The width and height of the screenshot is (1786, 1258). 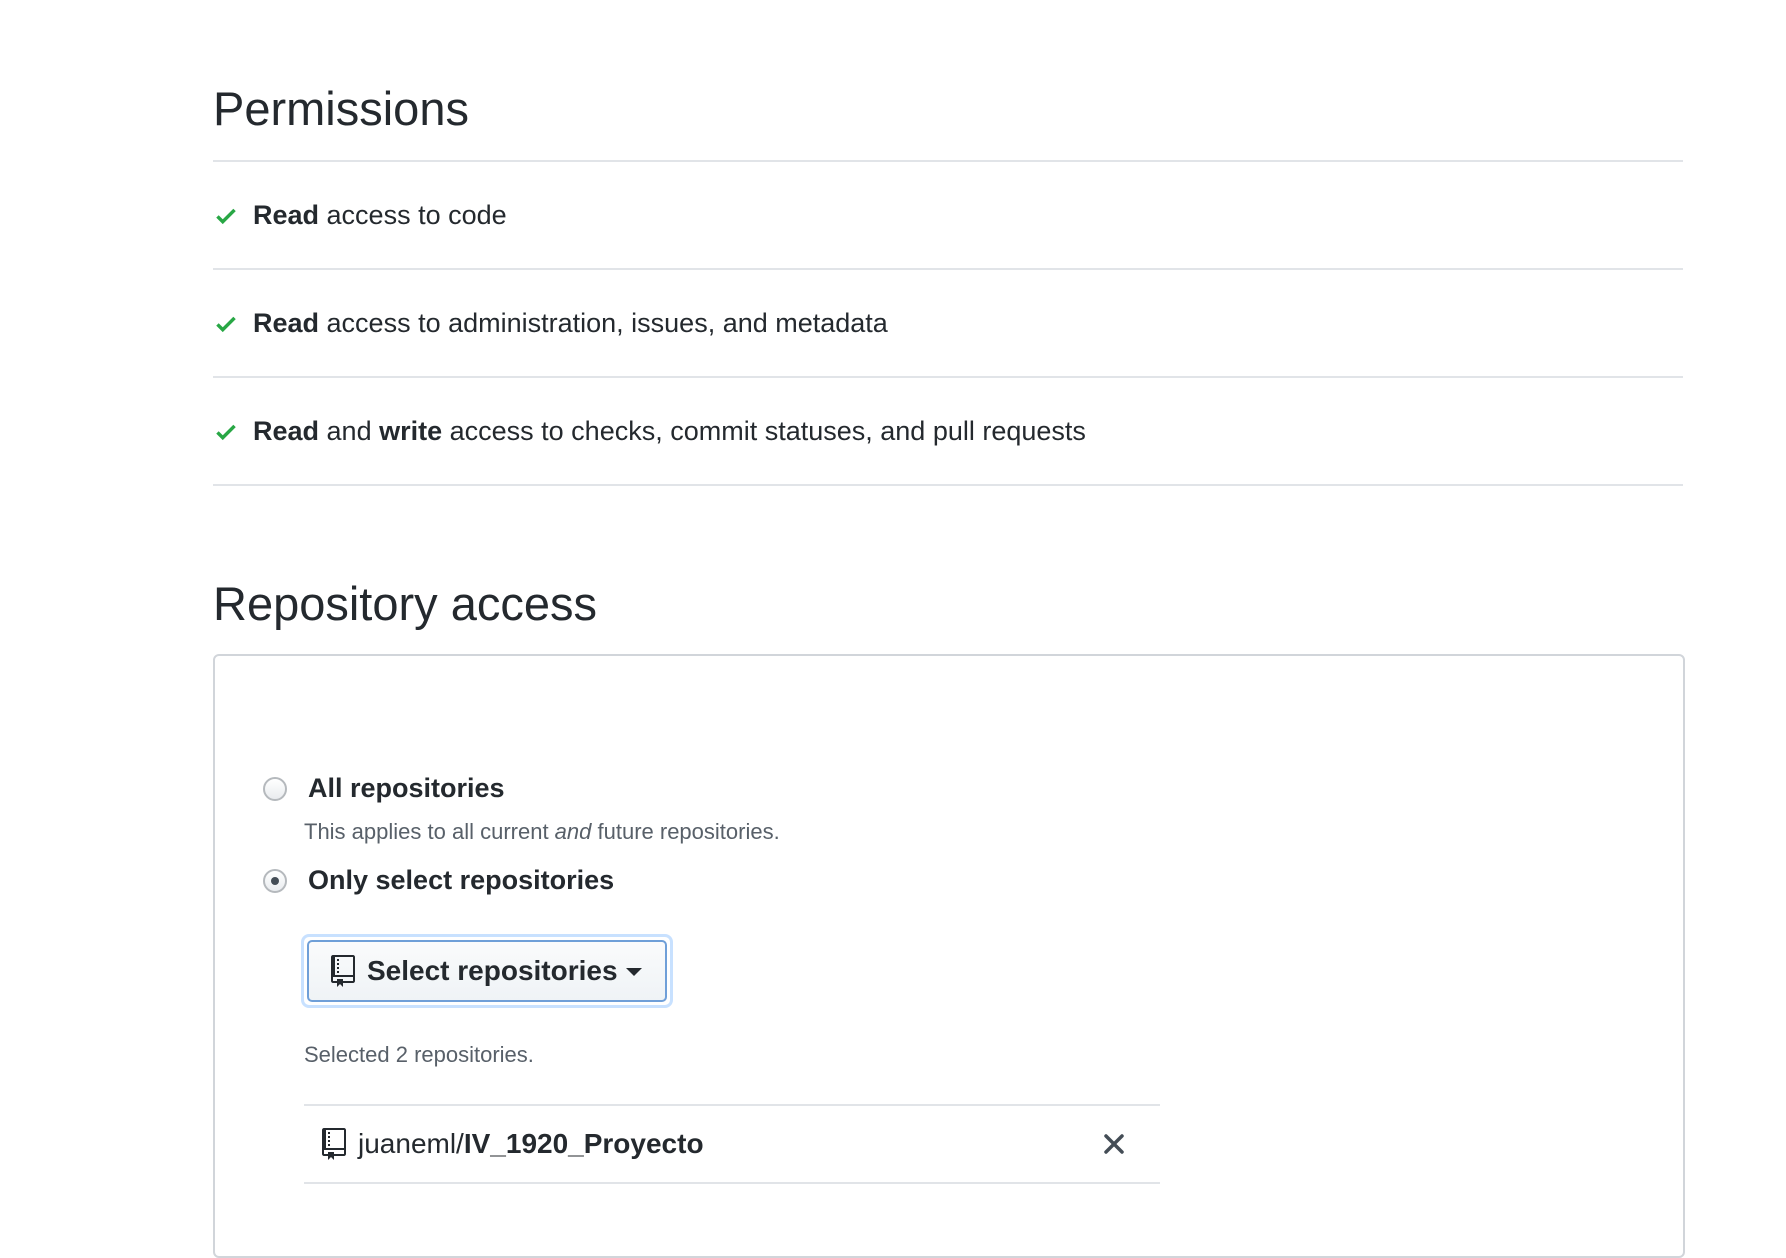 What do you see at coordinates (429, 831) in the screenshot?
I see `note-text-pre: This applies to all current` at bounding box center [429, 831].